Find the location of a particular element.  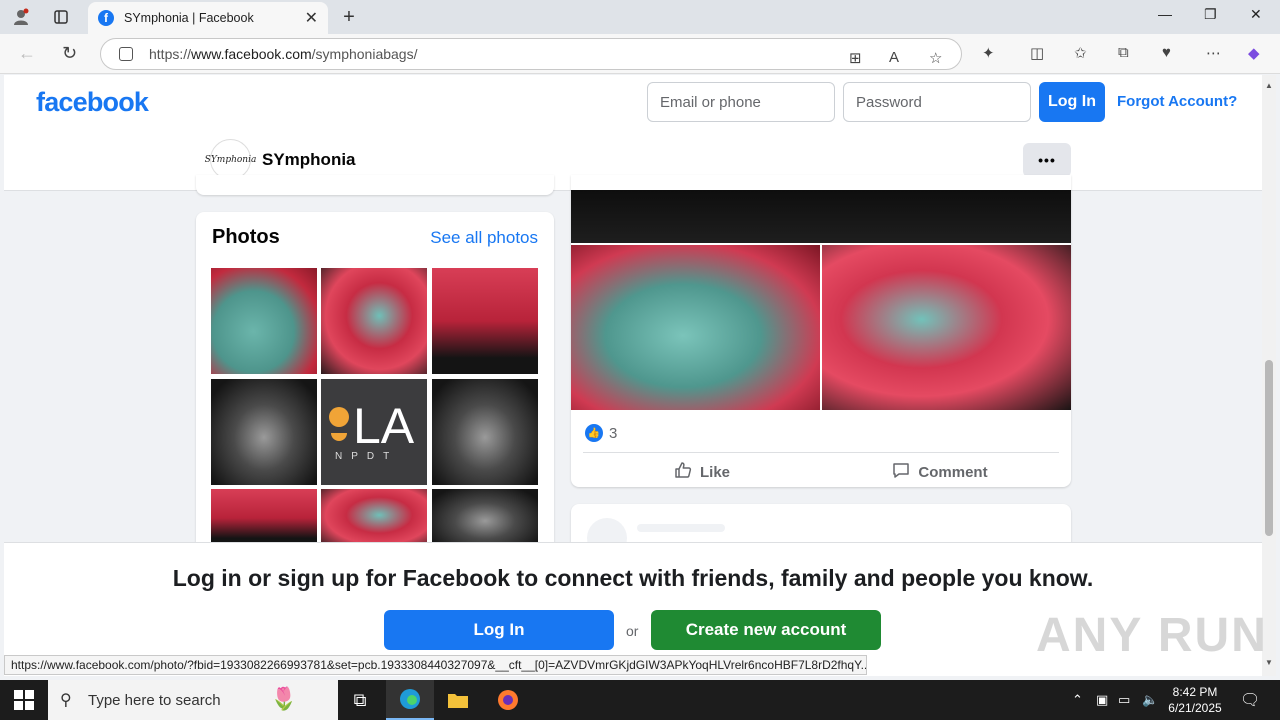

header-login-button: Log In is located at coordinates (1072, 102).